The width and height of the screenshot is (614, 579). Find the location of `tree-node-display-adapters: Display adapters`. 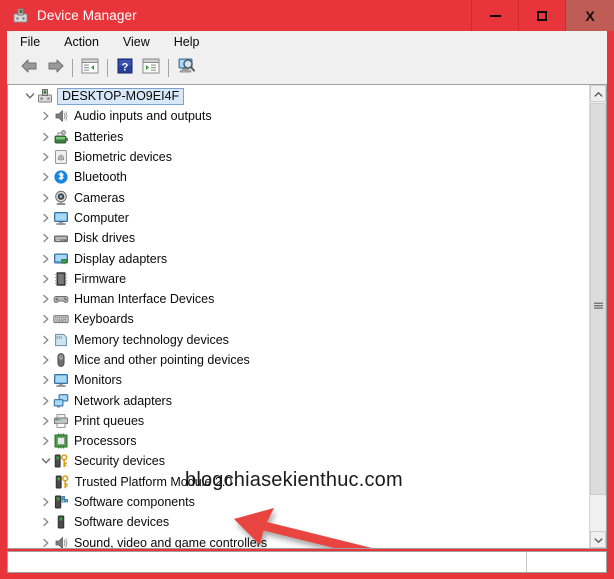

tree-node-display-adapters: Display adapters is located at coordinates (298, 258).